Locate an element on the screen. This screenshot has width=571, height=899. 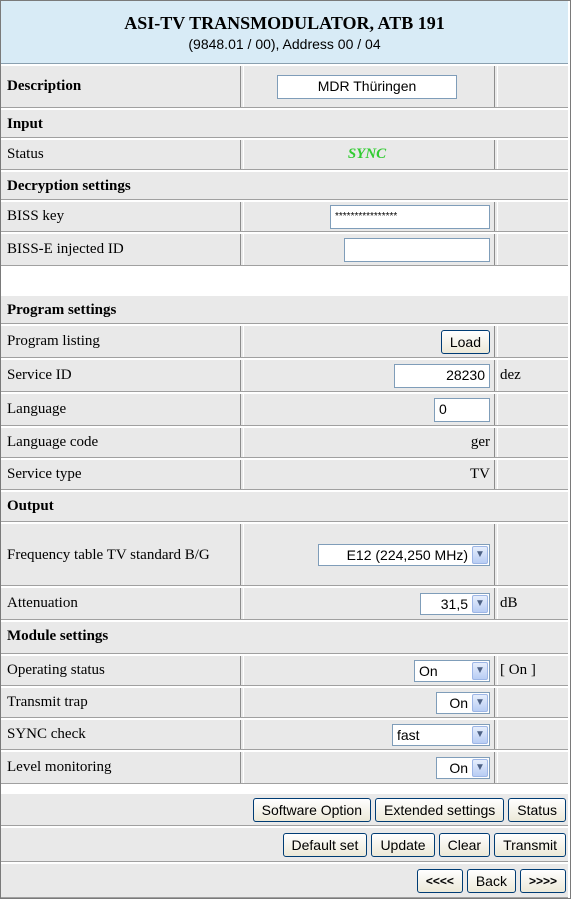
button-row-2: Default set Update Clear Transmit is located at coordinates (284, 844).